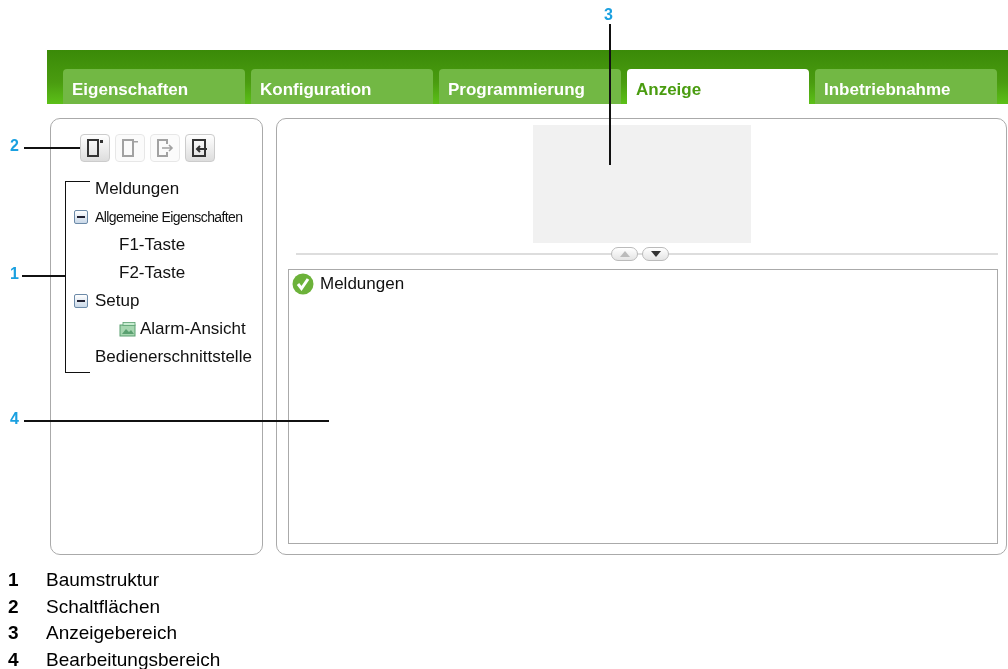 Image resolution: width=1008 pixels, height=669 pixels. I want to click on message-item: Meldungen, so click(362, 284).